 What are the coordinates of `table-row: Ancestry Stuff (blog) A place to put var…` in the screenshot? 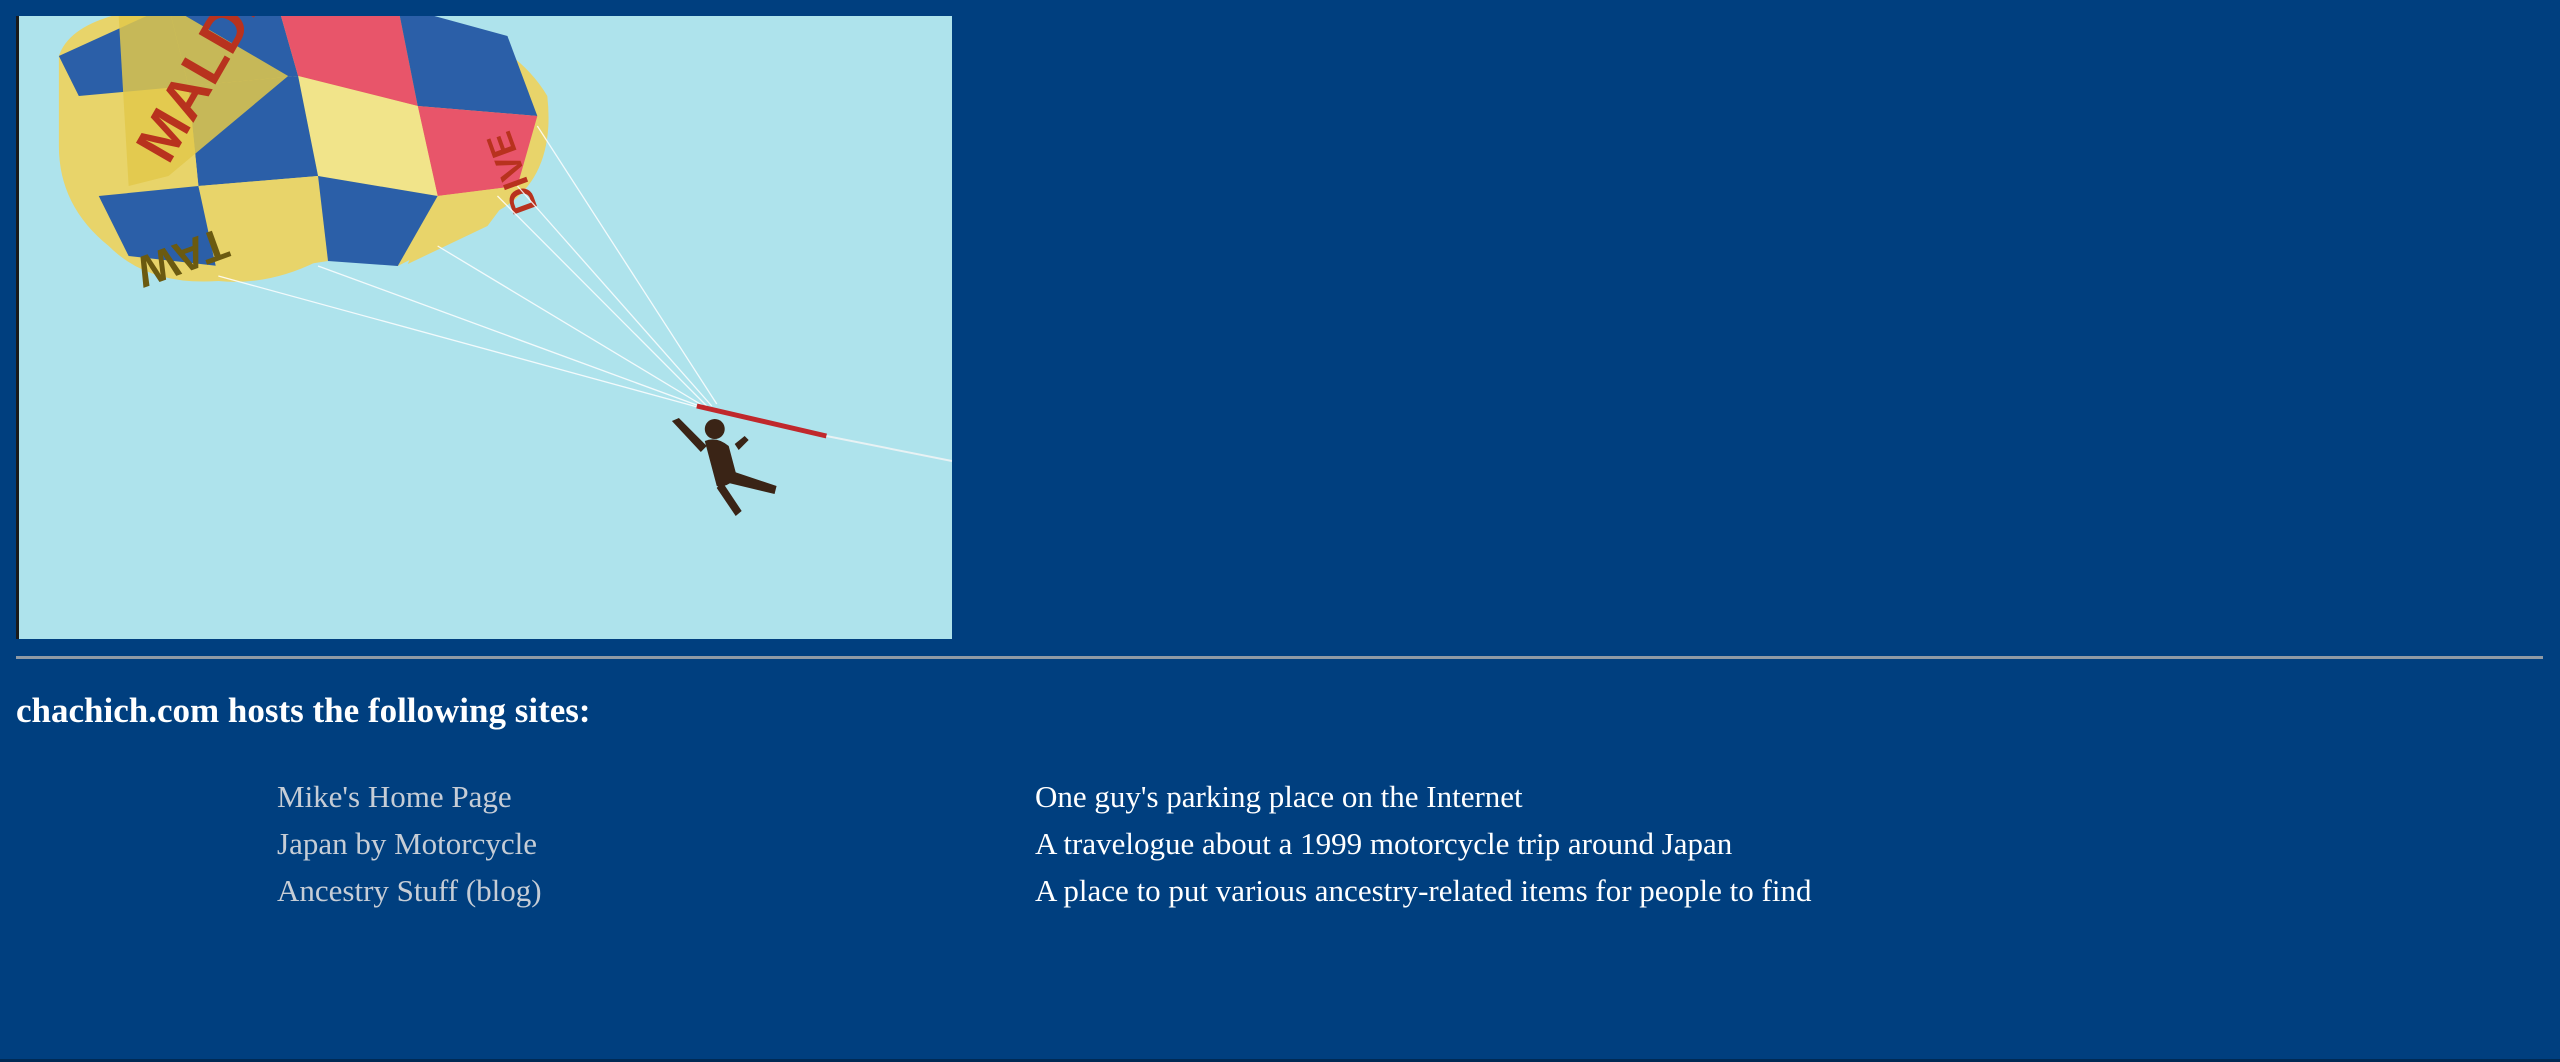 It's located at (1044, 890).